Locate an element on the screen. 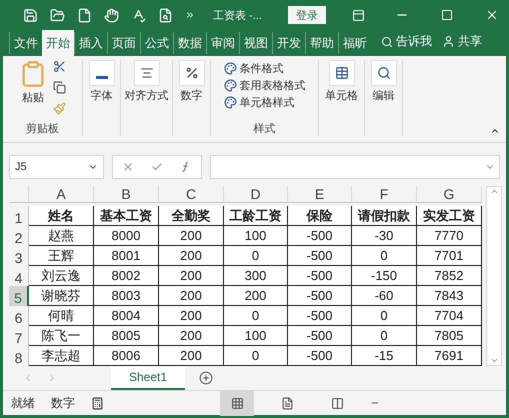 This screenshot has width=509, height=418. table-cell: 7704 is located at coordinates (449, 316).